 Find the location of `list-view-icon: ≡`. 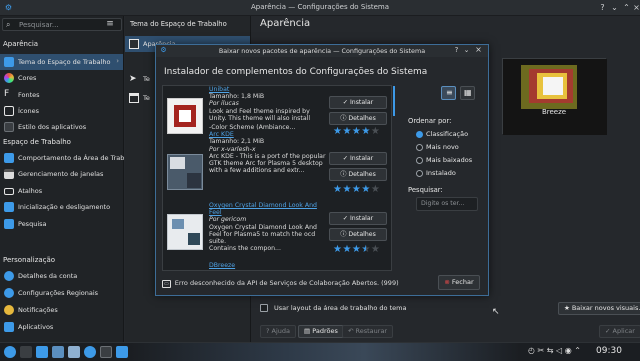

list-view-icon: ≡ is located at coordinates (449, 92).